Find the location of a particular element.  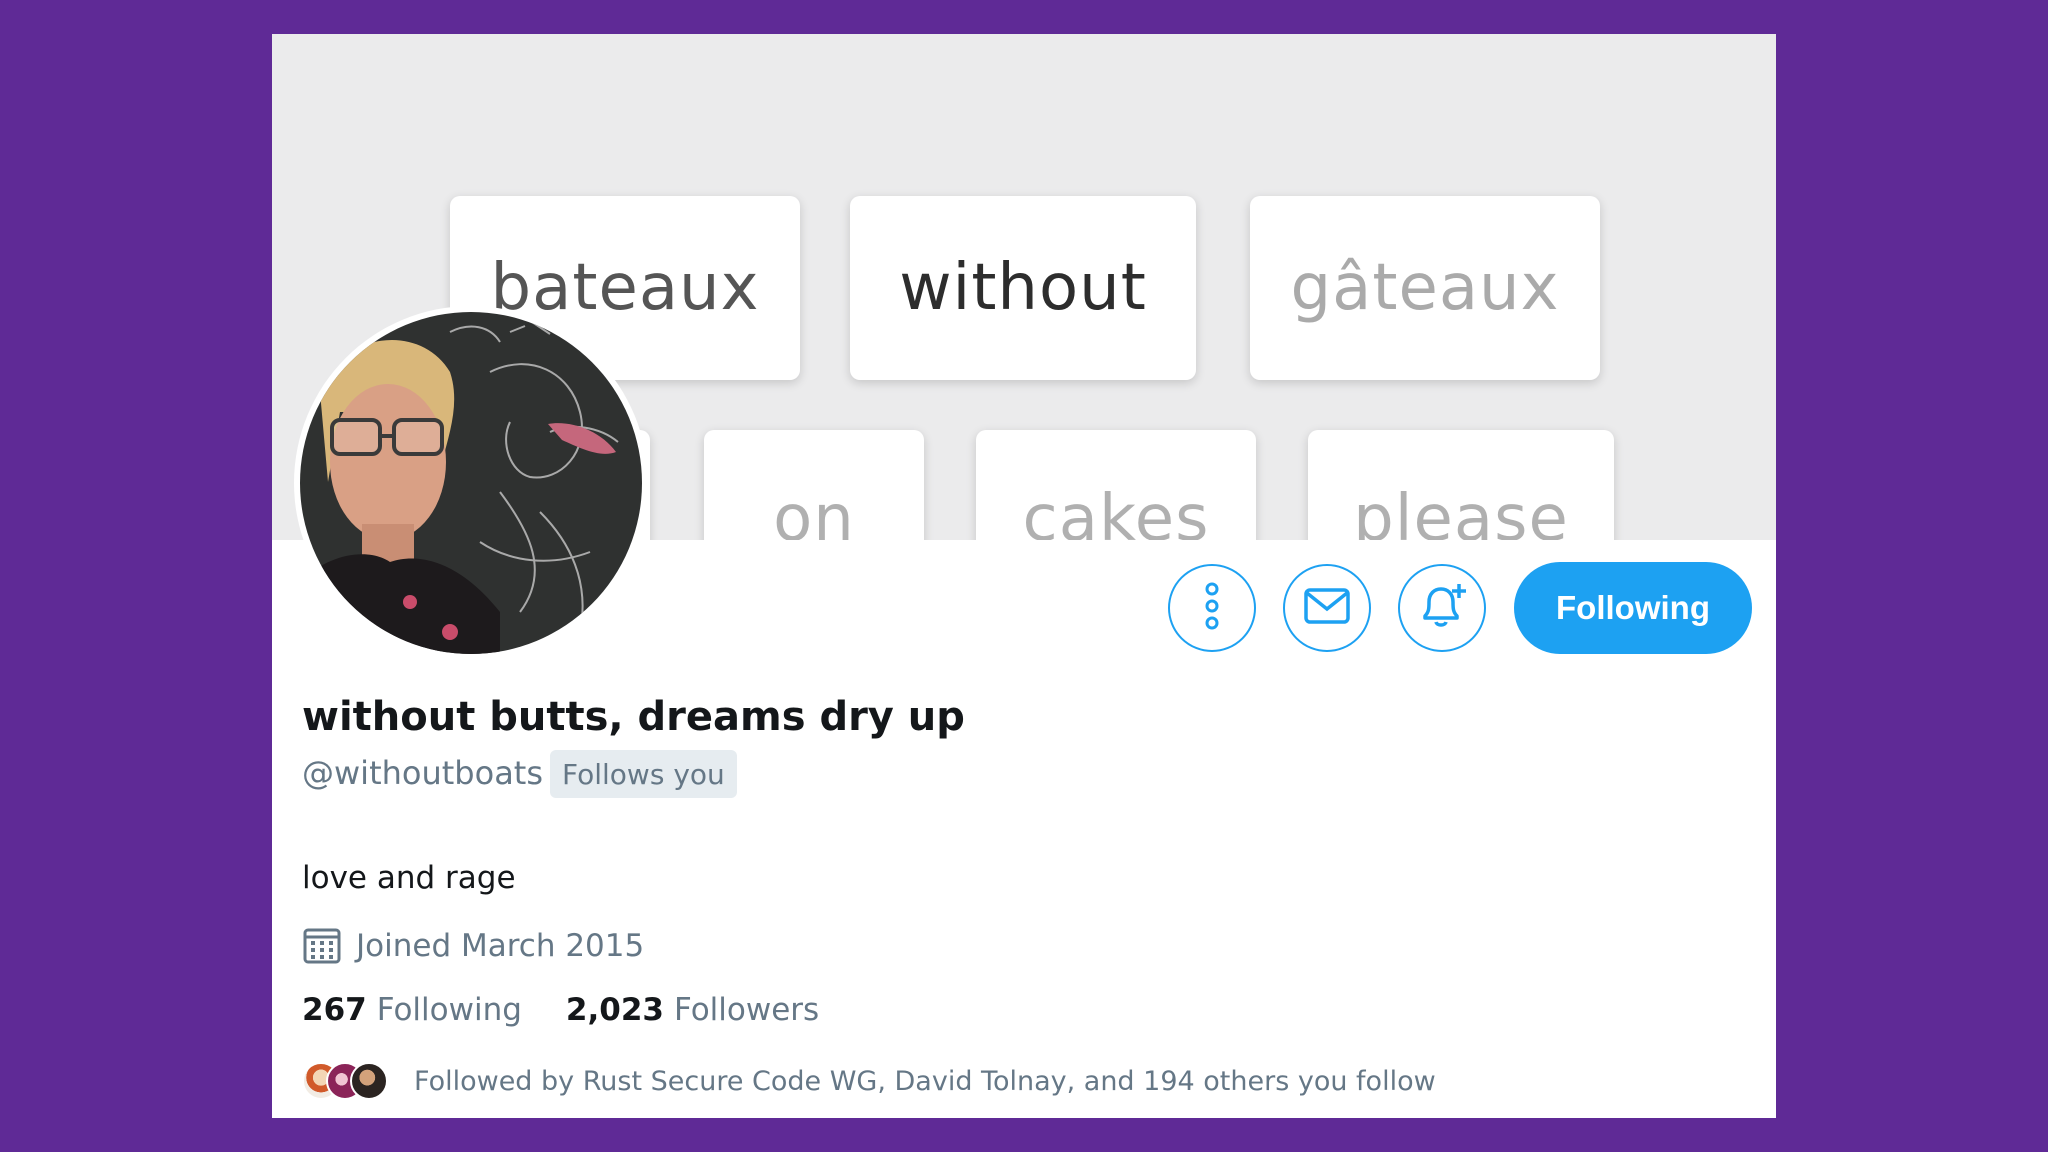

follows-you-badge: Follows you is located at coordinates (643, 774).